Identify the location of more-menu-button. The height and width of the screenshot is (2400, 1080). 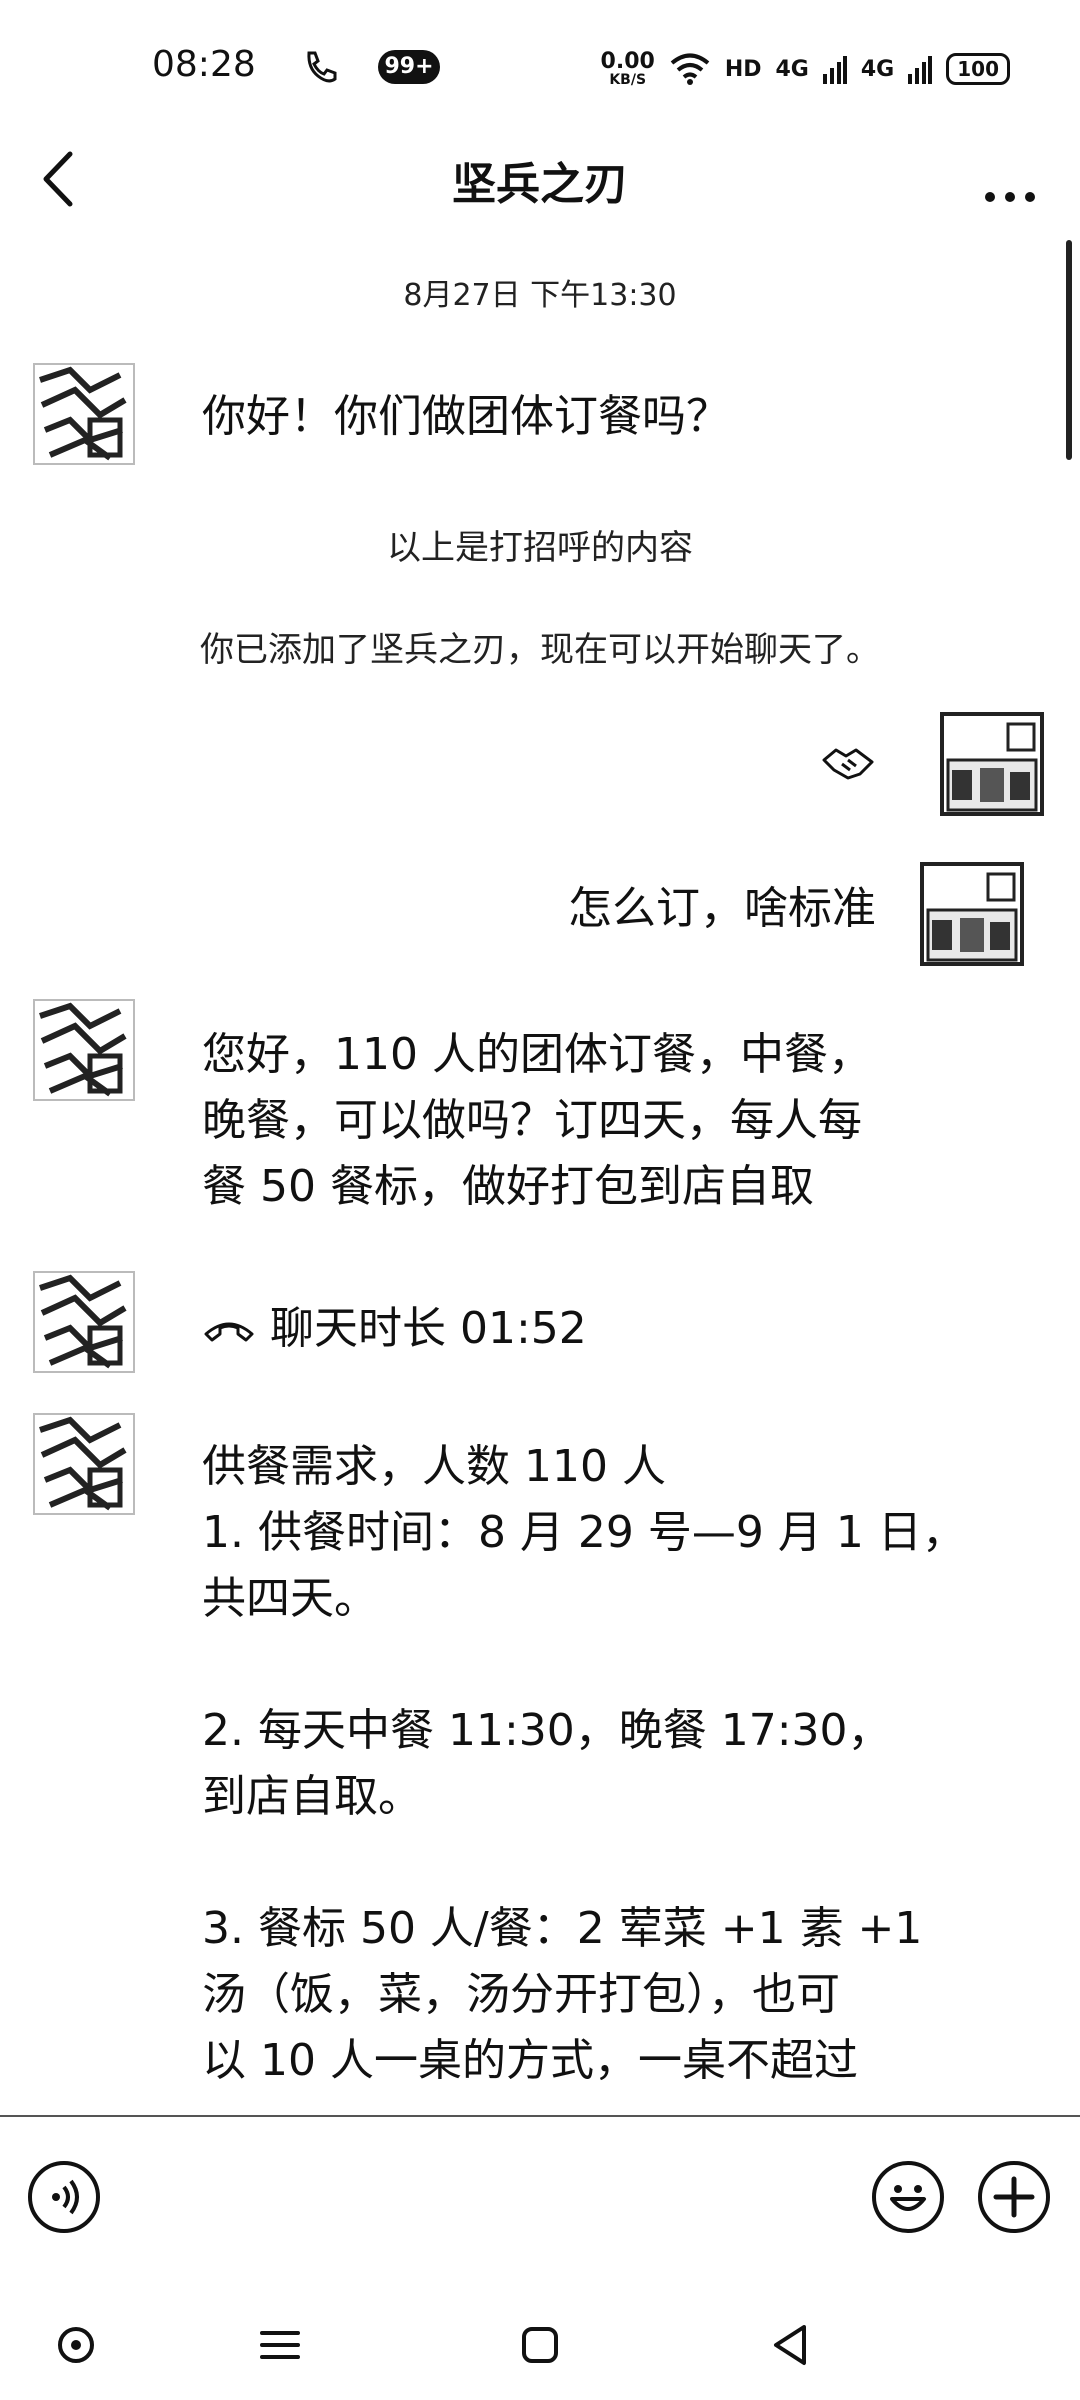
(1010, 182).